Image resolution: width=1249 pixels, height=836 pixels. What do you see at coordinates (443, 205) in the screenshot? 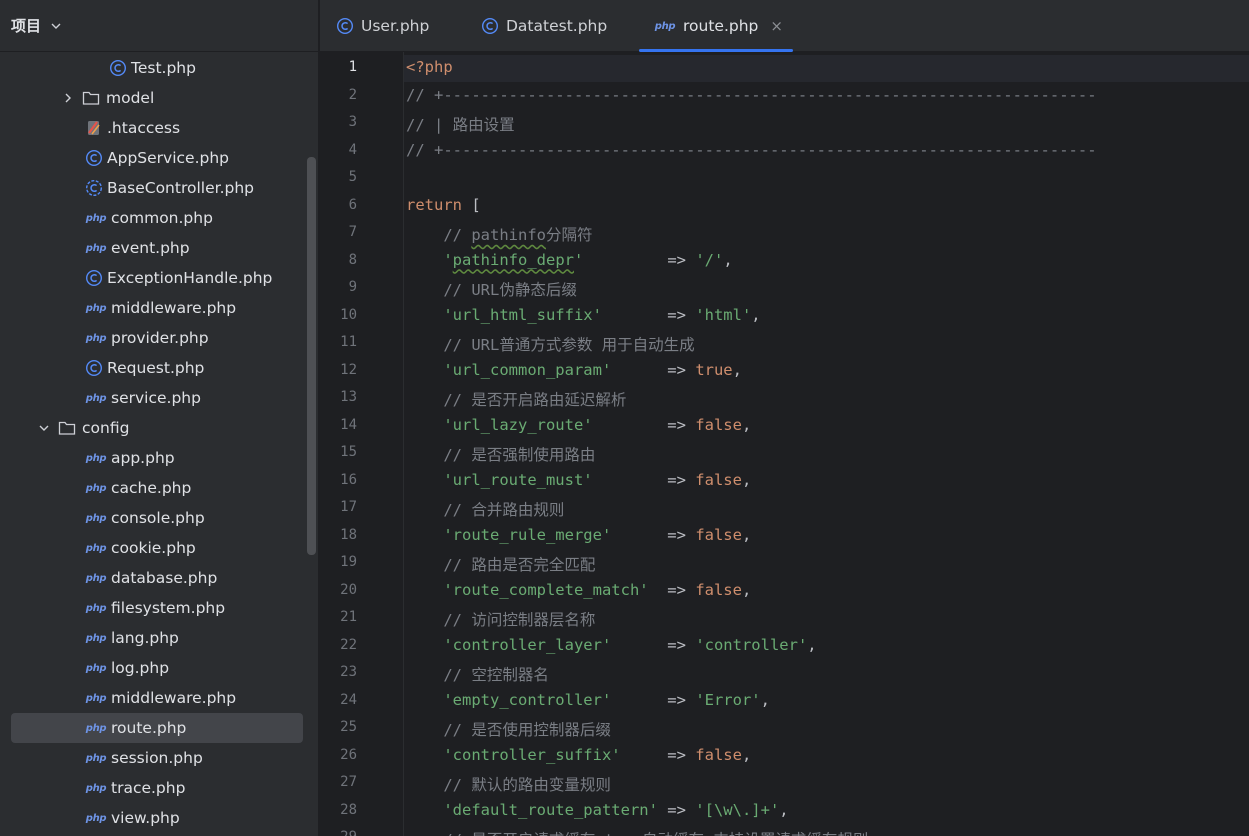
I see `code-line: return [` at bounding box center [443, 205].